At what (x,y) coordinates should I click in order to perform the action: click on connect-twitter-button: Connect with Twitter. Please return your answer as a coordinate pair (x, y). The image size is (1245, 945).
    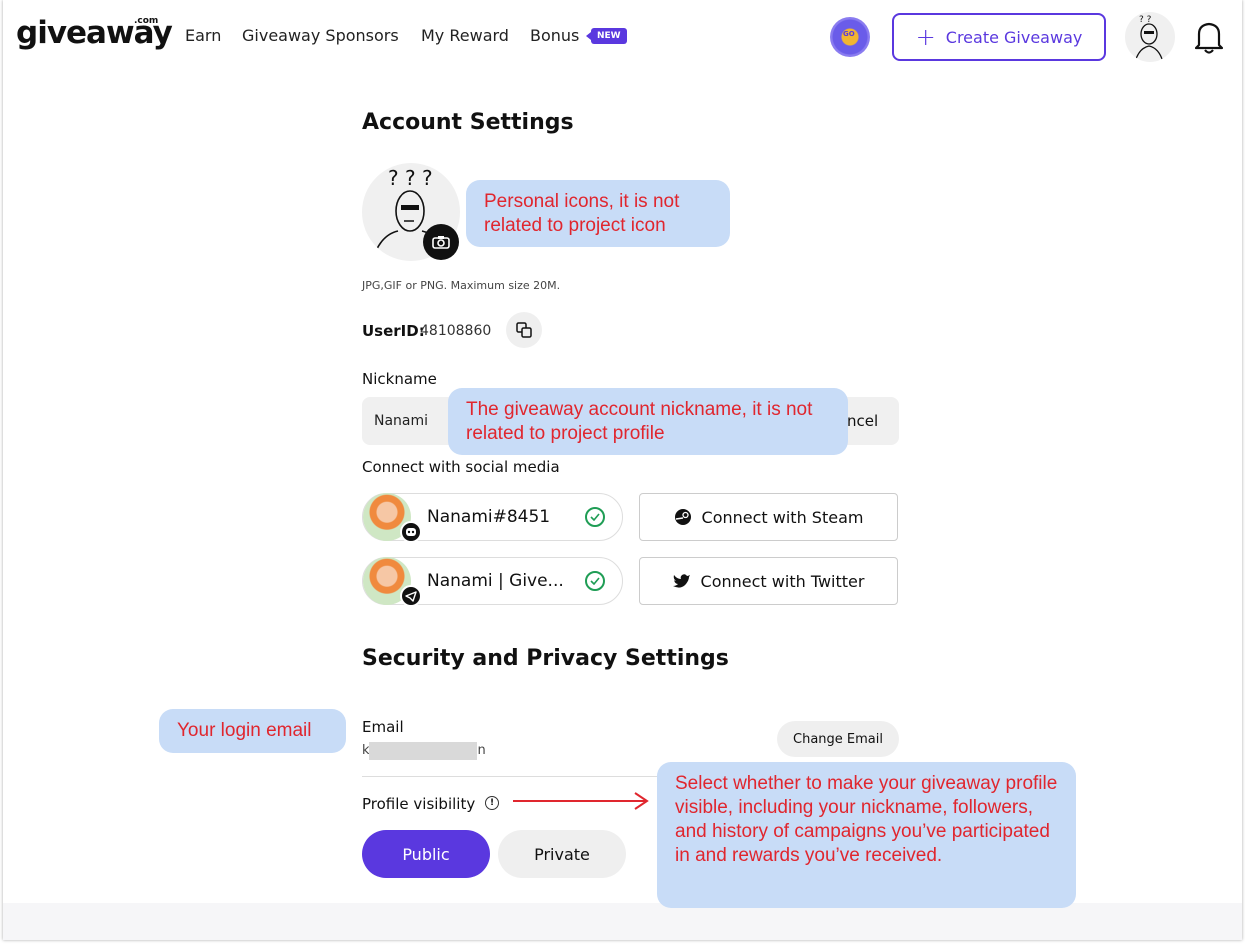
    Looking at the image, I should click on (768, 581).